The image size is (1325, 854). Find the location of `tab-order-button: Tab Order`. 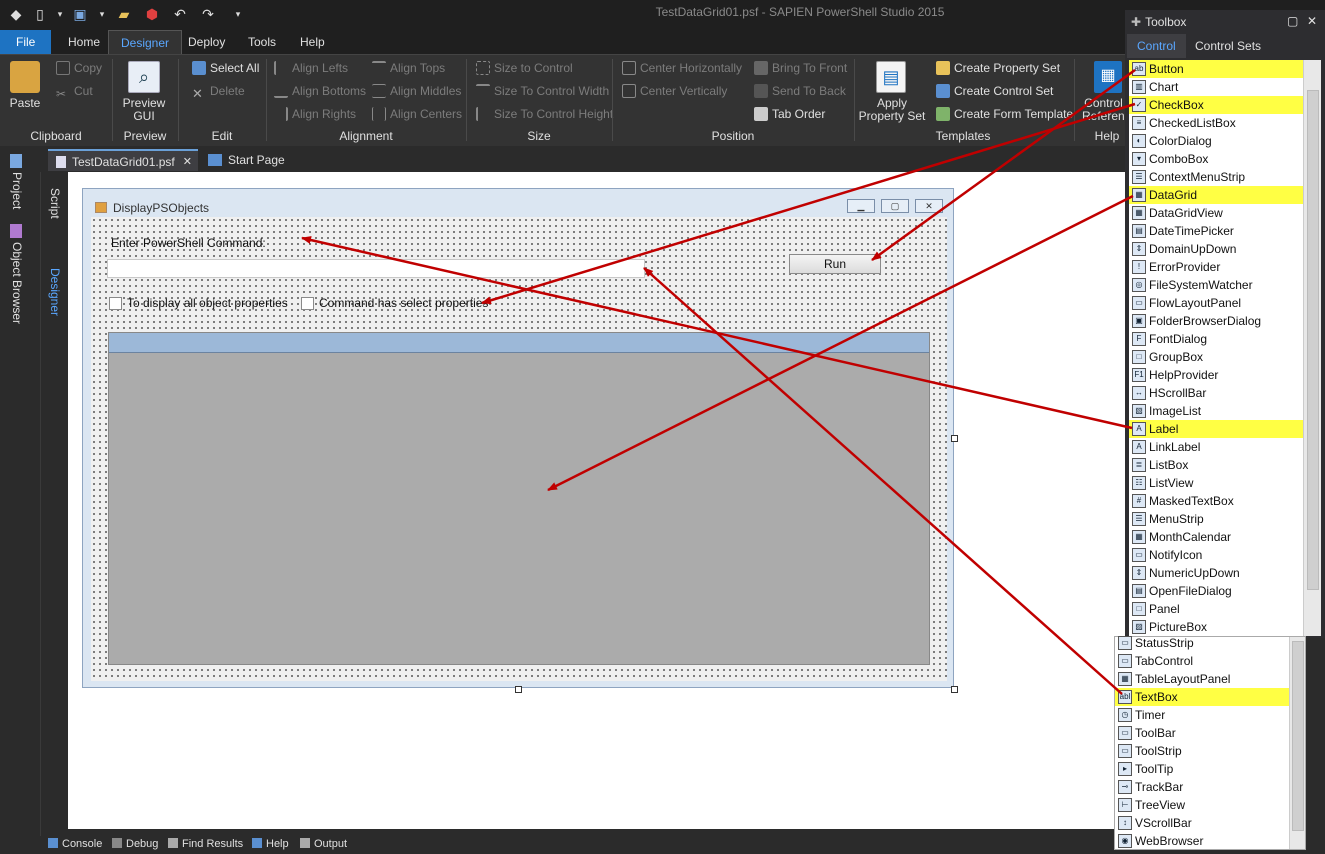

tab-order-button: Tab Order is located at coordinates (789, 114).